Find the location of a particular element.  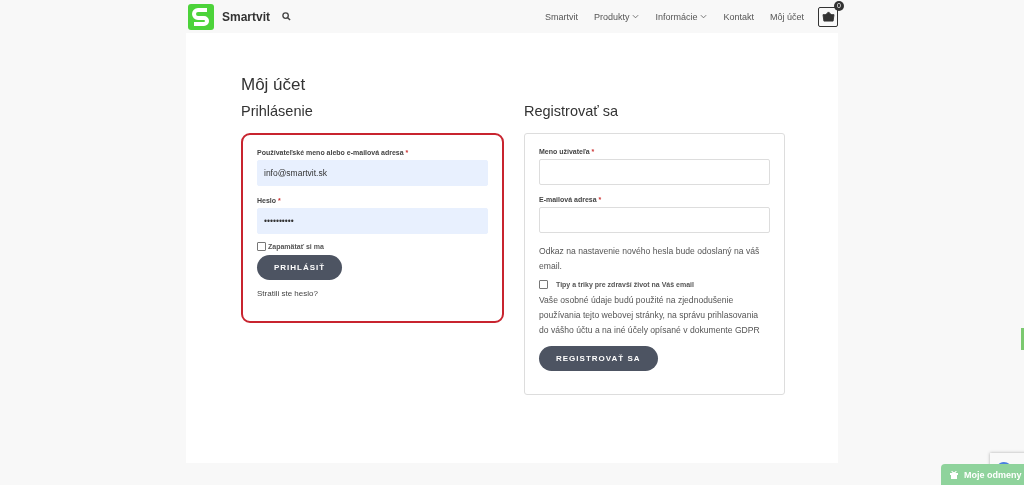

privacy-text: Vaše osobné údaje budú použité na zjednodušenie používania tejto webovej stránky, na správu prihlasovania do vášho účtu a na iné účely opísané v dokumente GDPR is located at coordinates (650, 315).